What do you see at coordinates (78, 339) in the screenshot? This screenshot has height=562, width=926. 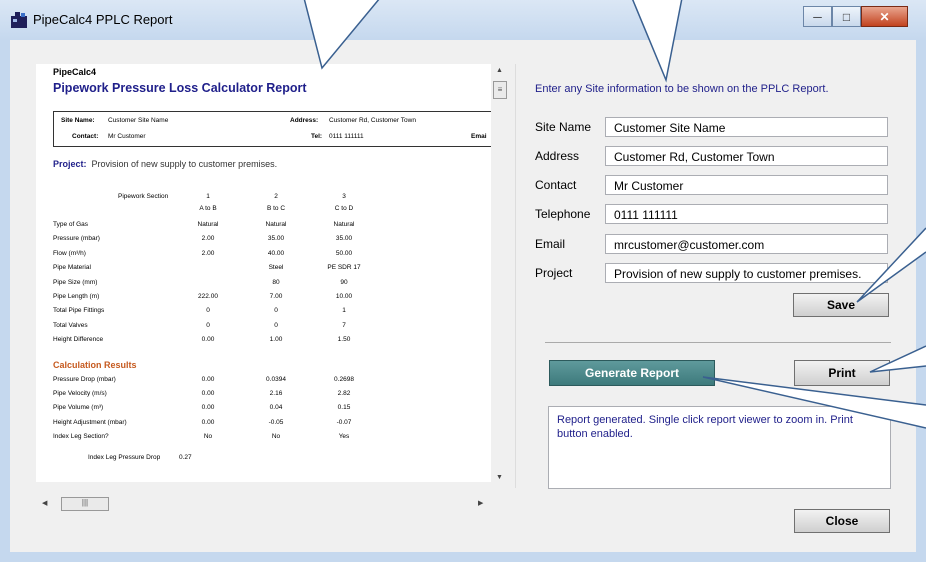 I see `report-row-label: Height Difference` at bounding box center [78, 339].